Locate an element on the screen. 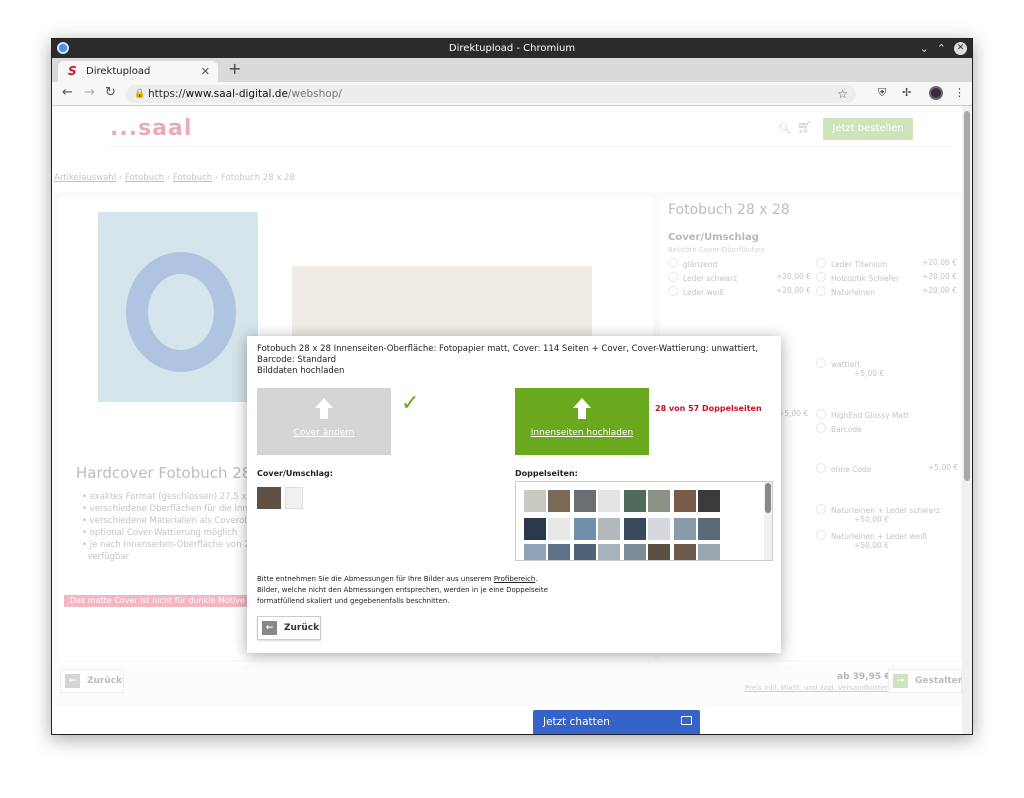 The height and width of the screenshot is (798, 1024). cover-option-radio: Holzoptik Schiefer is located at coordinates (857, 277).